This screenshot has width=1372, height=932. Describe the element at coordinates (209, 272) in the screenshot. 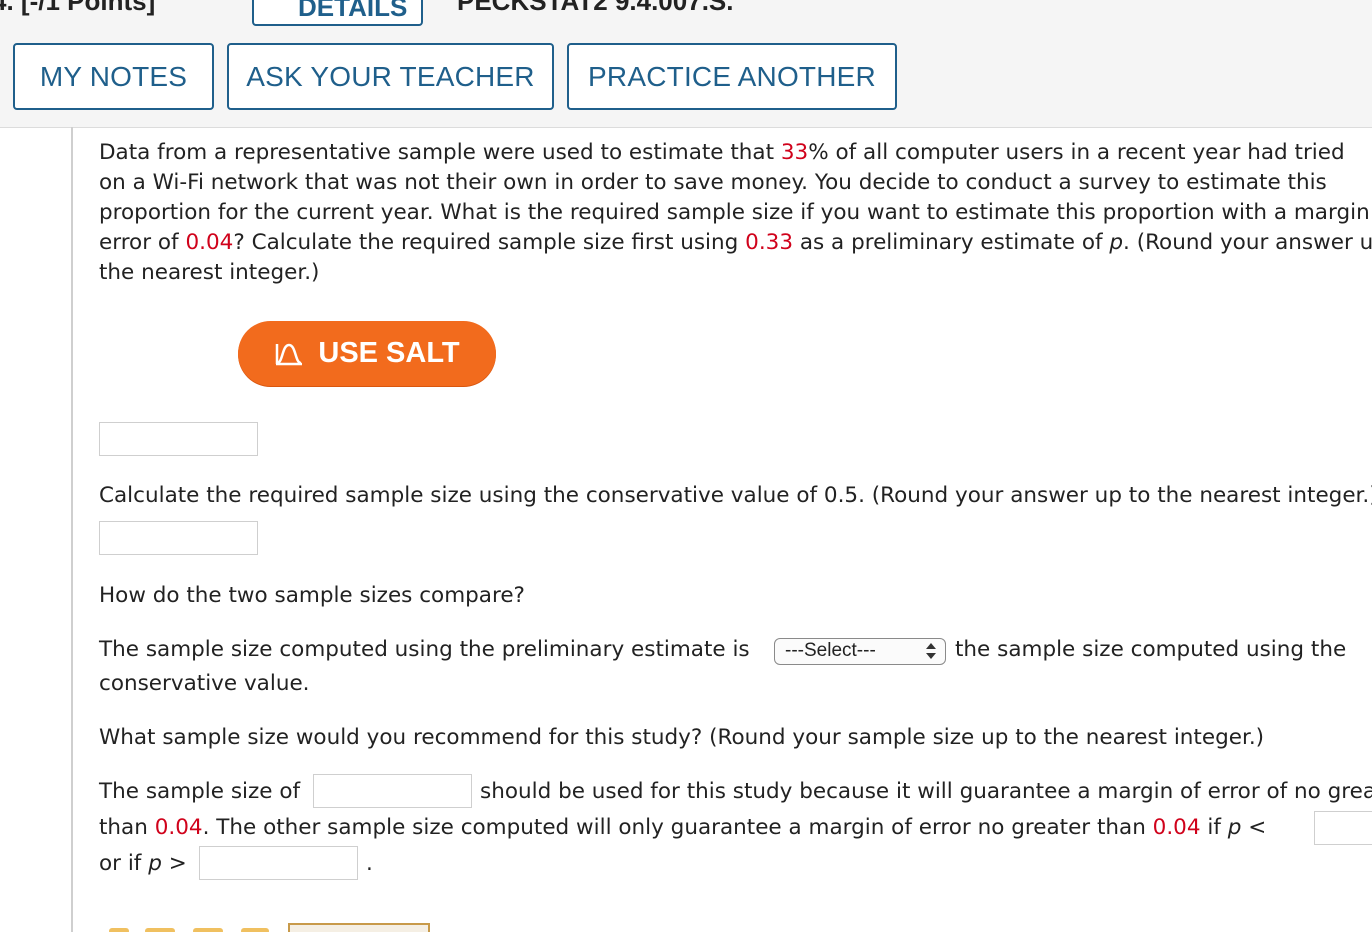

I see `question-line-5: the nearest integer.)` at that location.